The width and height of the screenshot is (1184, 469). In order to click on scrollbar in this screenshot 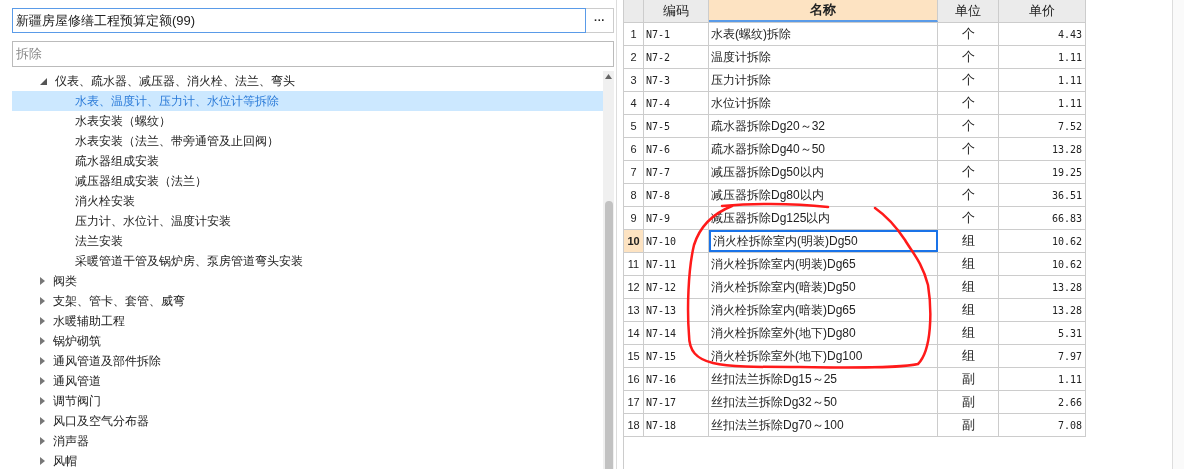, I will do `click(608, 270)`.